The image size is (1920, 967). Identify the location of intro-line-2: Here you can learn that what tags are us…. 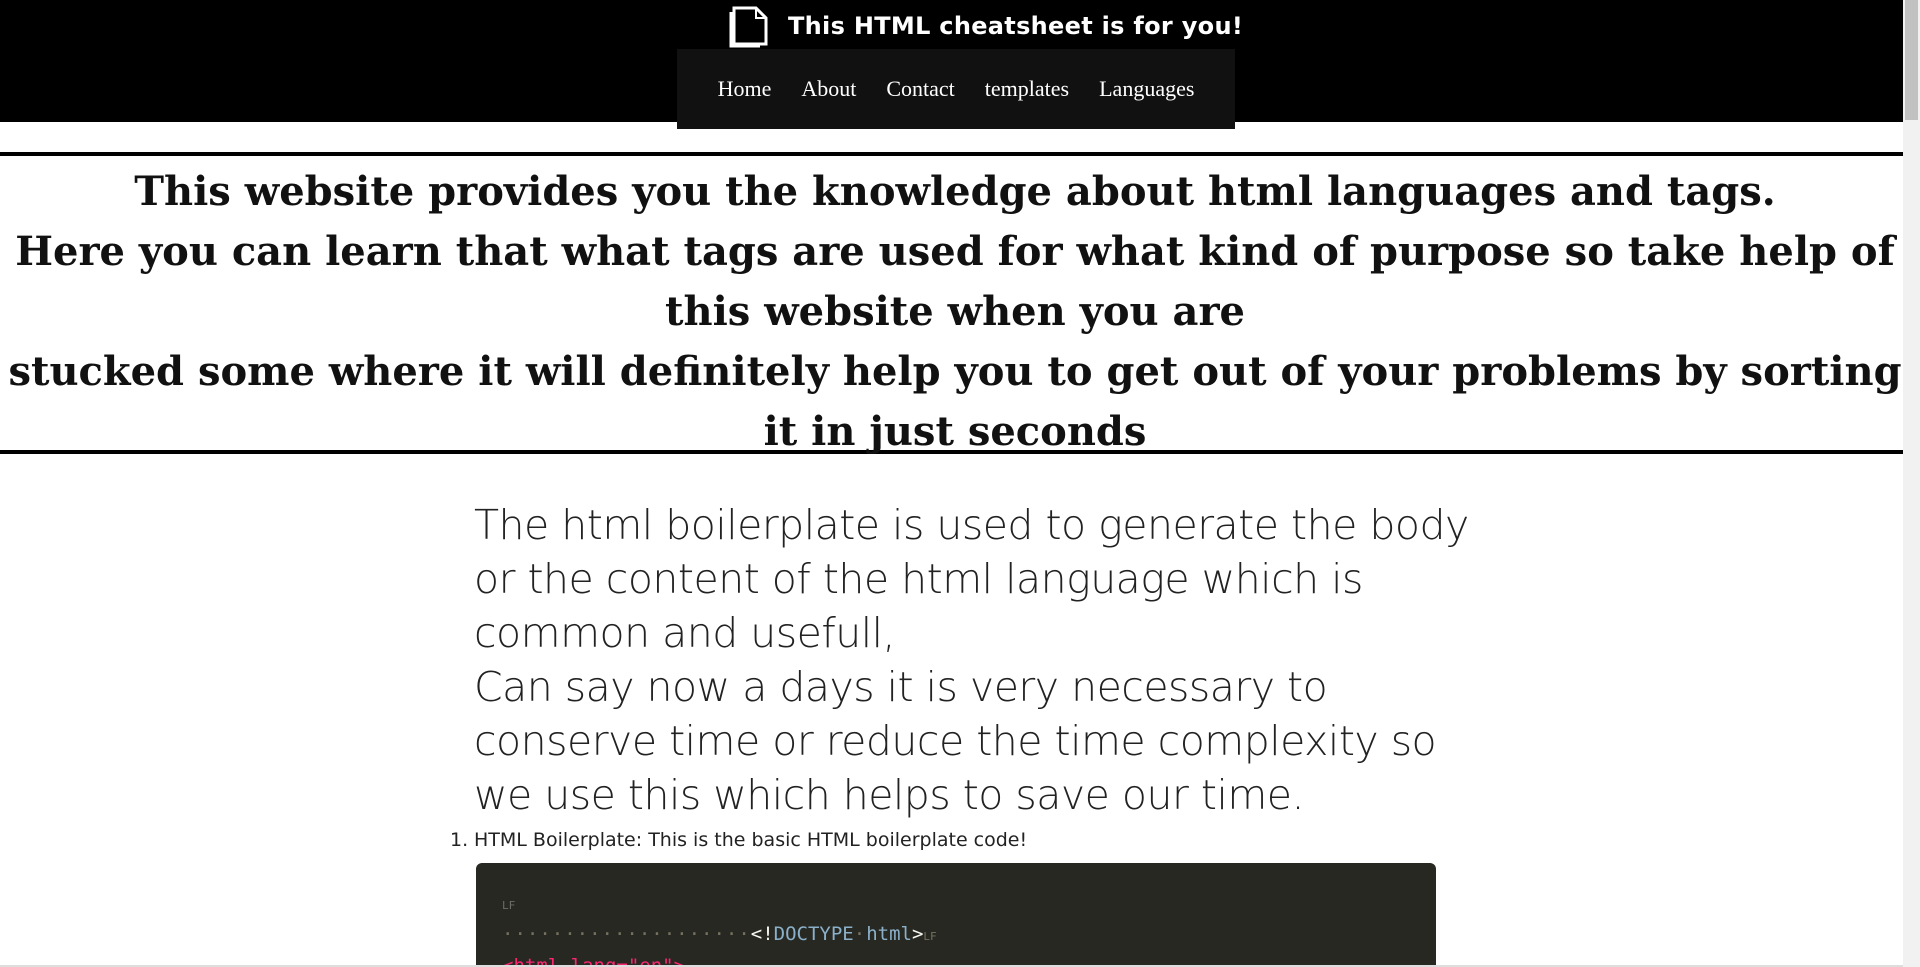
(955, 281).